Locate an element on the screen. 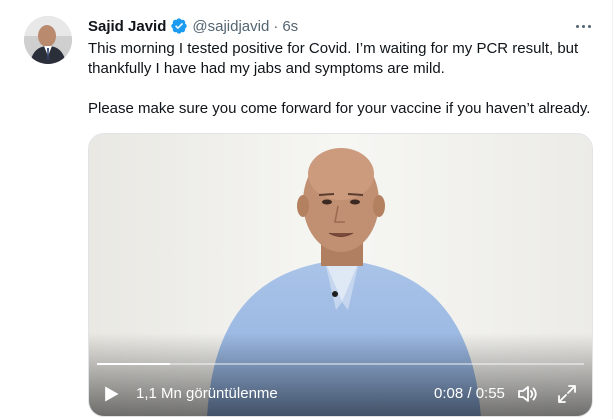  avatar is located at coordinates (48, 40).